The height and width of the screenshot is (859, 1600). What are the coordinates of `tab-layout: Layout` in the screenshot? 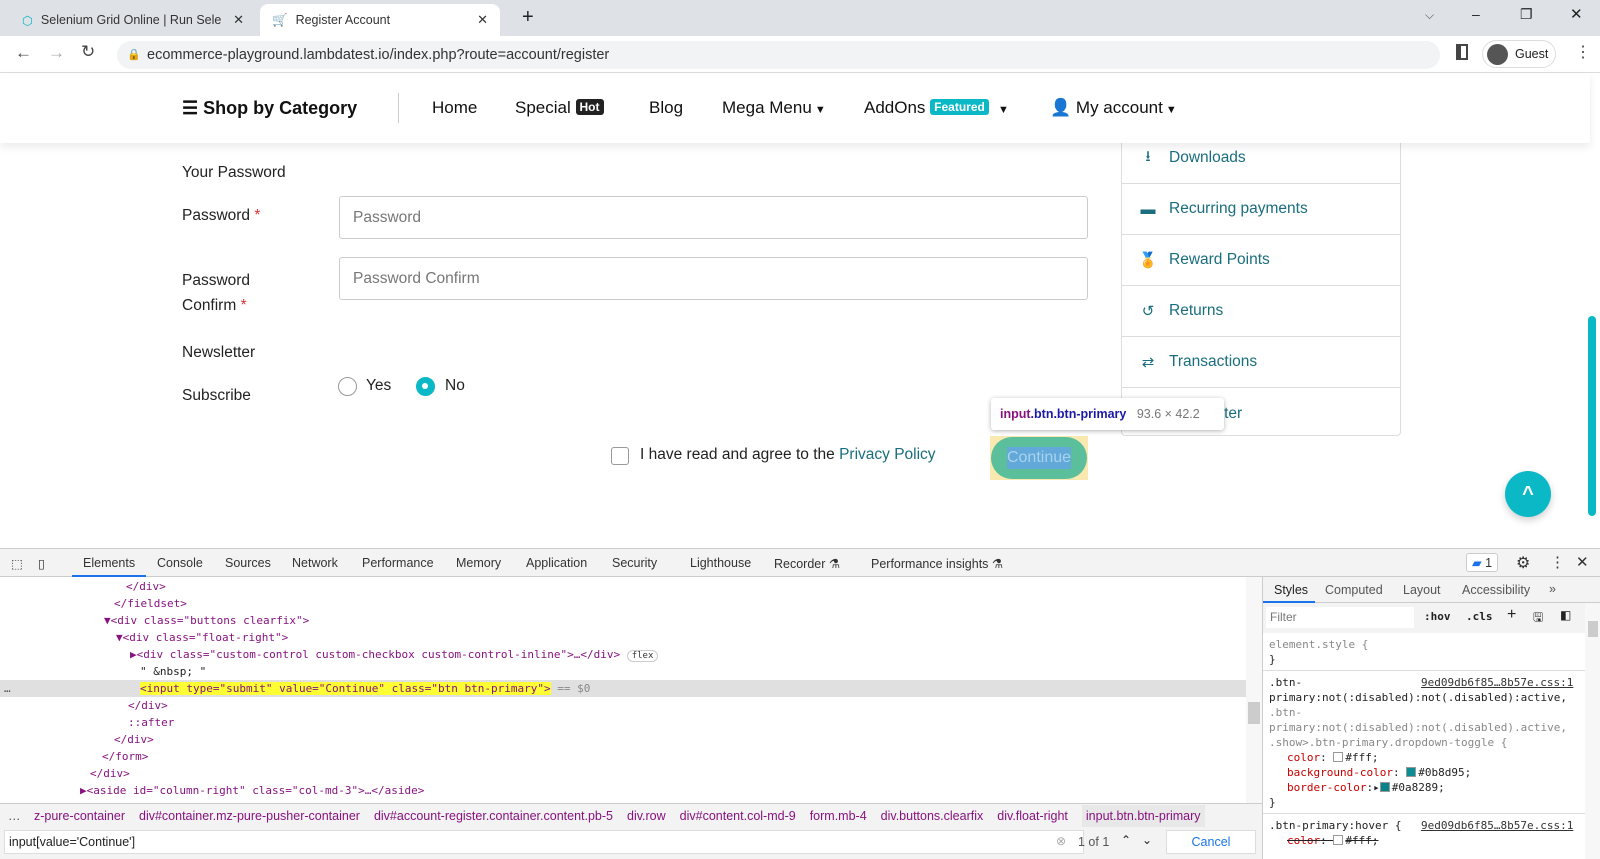 It's located at (1422, 590).